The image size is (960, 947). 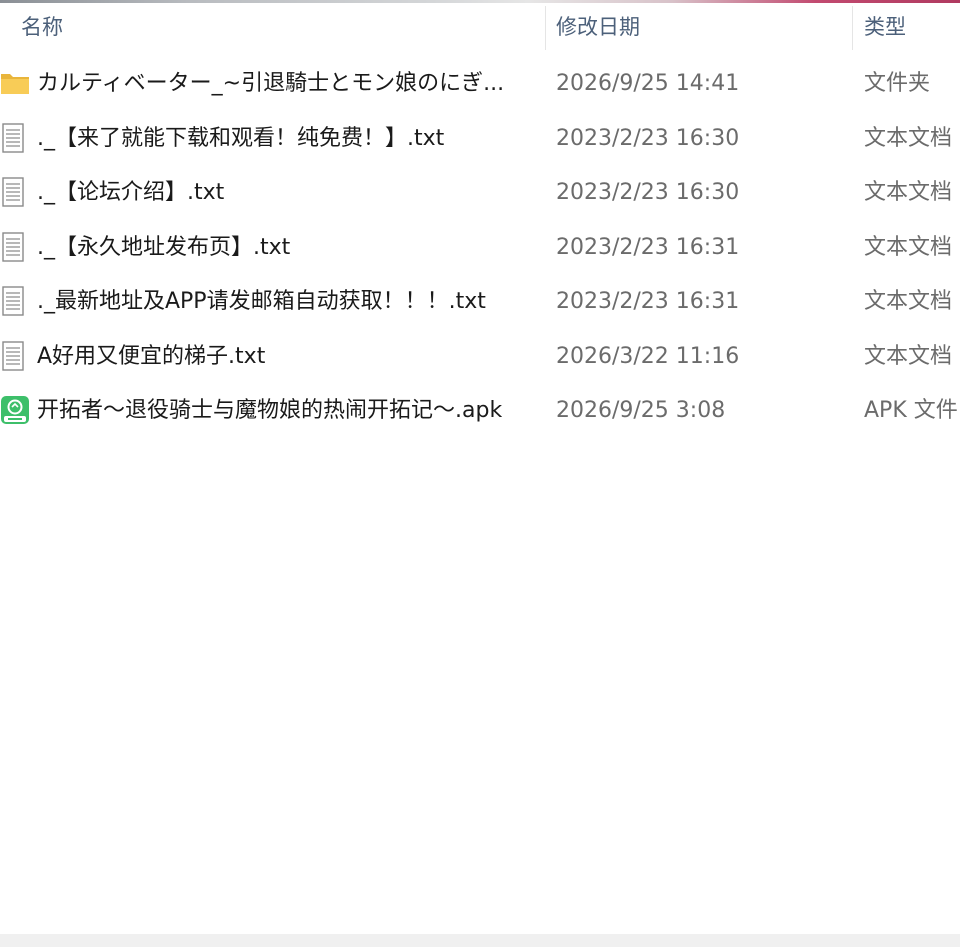 I want to click on file-name: ._【永久地址发布页】.txt, so click(x=164, y=247).